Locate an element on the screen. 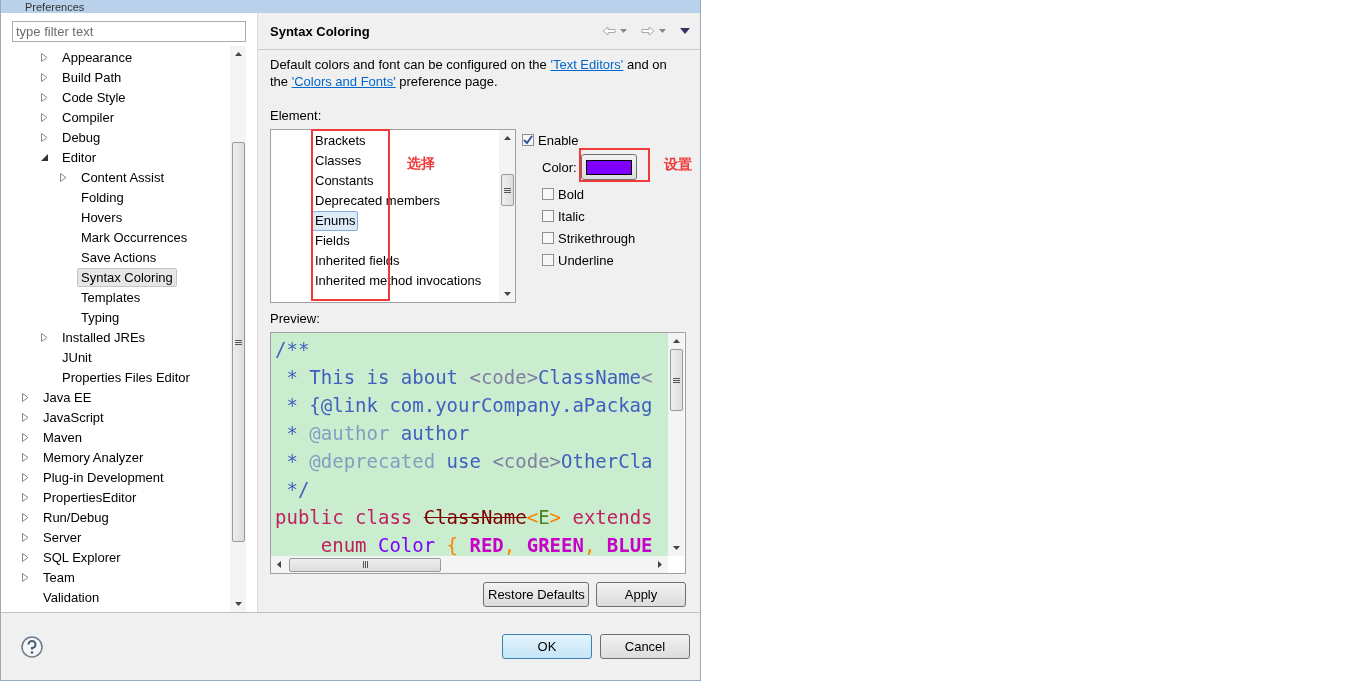  tree-item: Hovers is located at coordinates (102, 217).